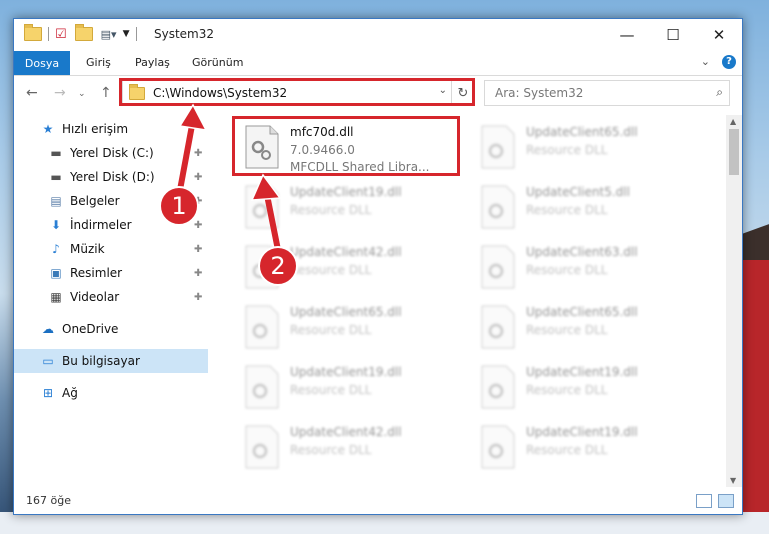  What do you see at coordinates (718, 62) in the screenshot?
I see `ribbon-right: ⌄ ?` at bounding box center [718, 62].